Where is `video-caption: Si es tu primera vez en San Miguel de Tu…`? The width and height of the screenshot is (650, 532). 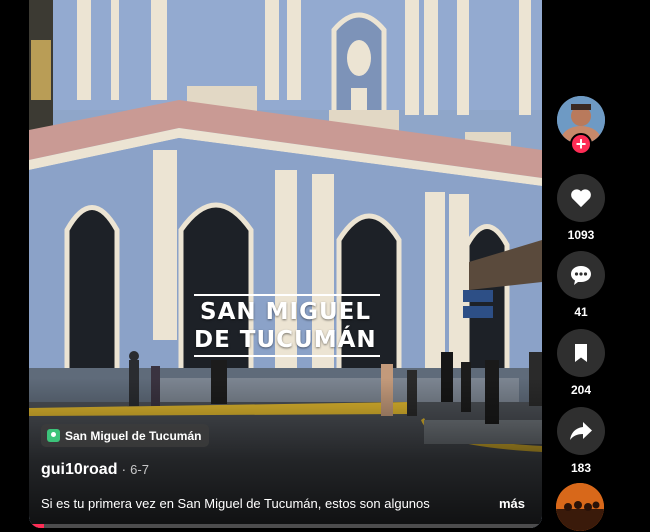
video-caption: Si es tu primera vez en San Miguel de Tu… is located at coordinates (235, 503).